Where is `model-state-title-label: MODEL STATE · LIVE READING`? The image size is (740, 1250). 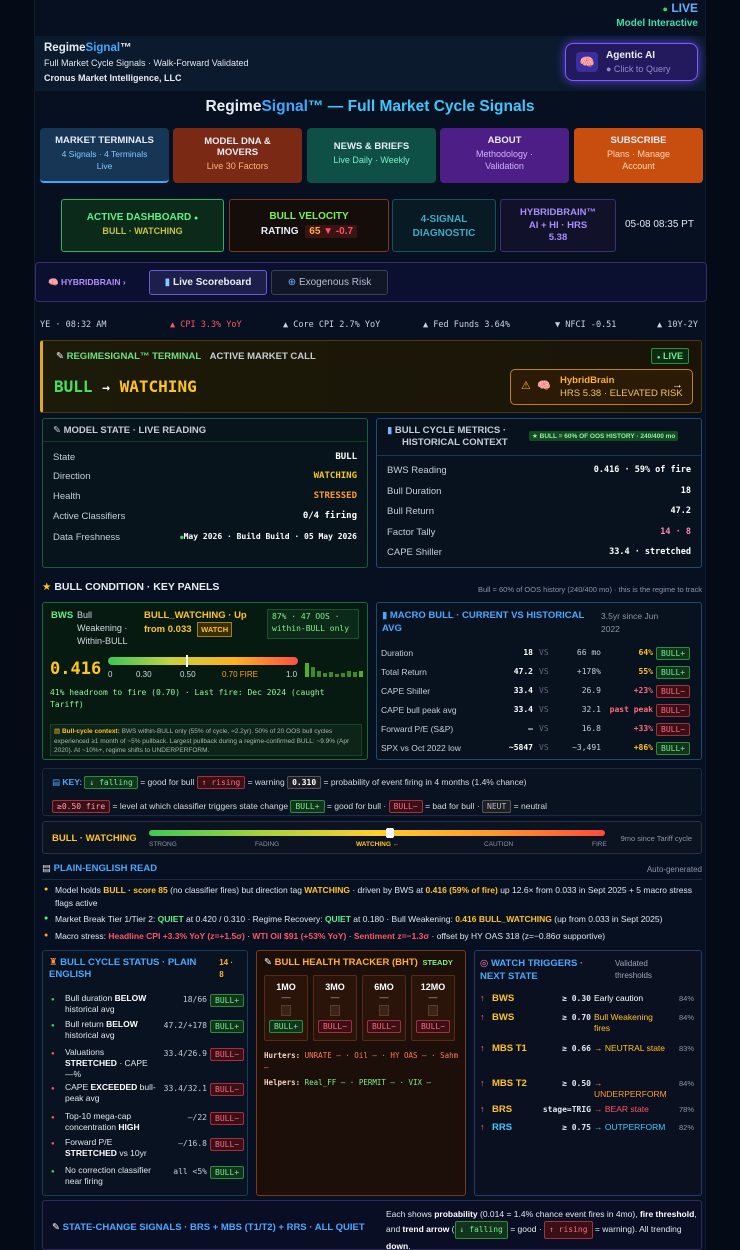 model-state-title-label: MODEL STATE · LIVE READING is located at coordinates (135, 430).